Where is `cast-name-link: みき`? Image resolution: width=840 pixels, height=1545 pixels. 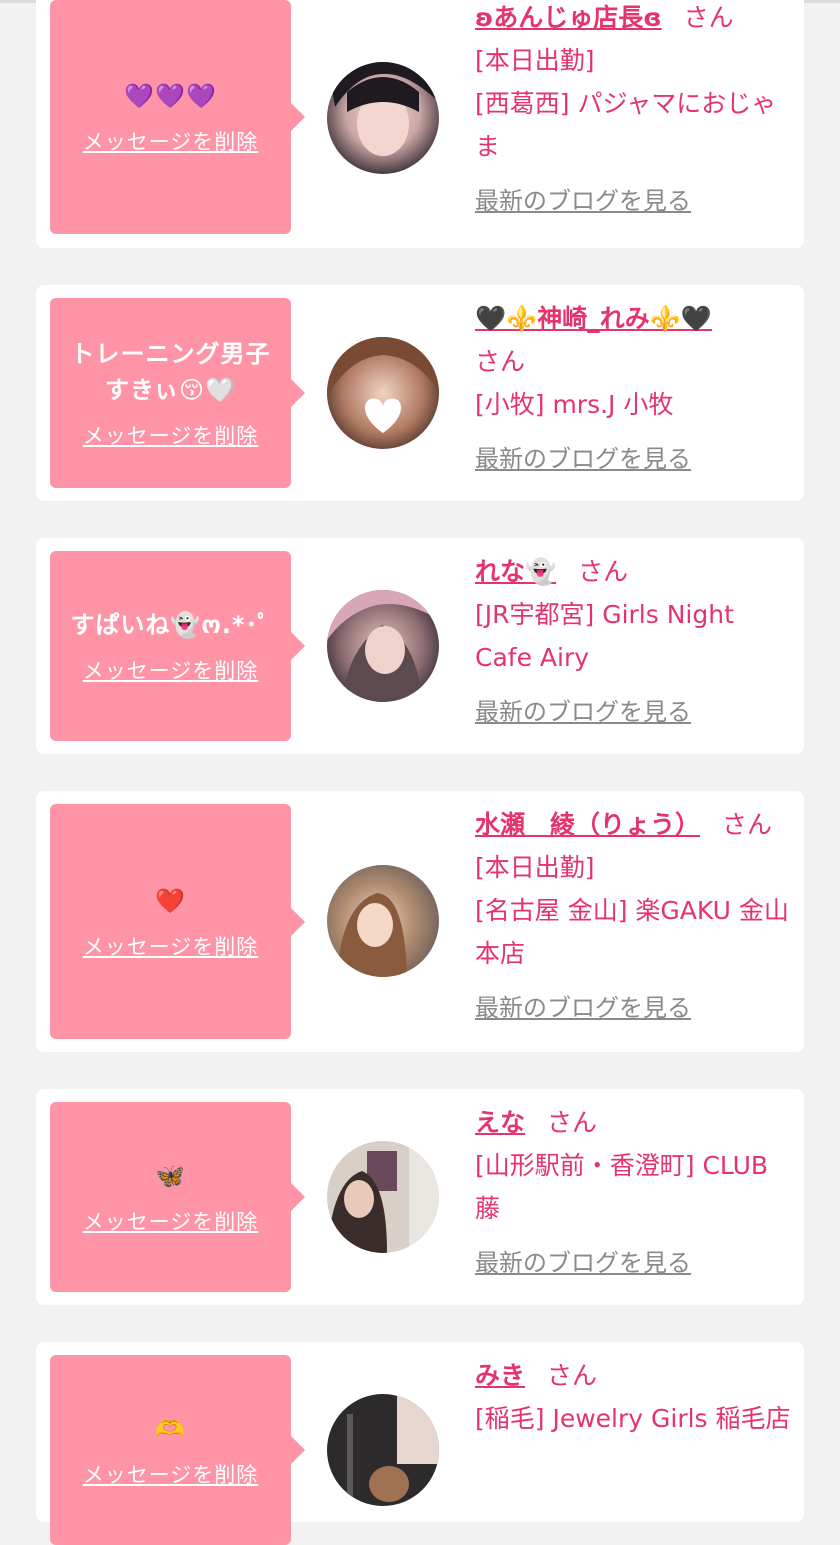 cast-name-link: みき is located at coordinates (500, 1375).